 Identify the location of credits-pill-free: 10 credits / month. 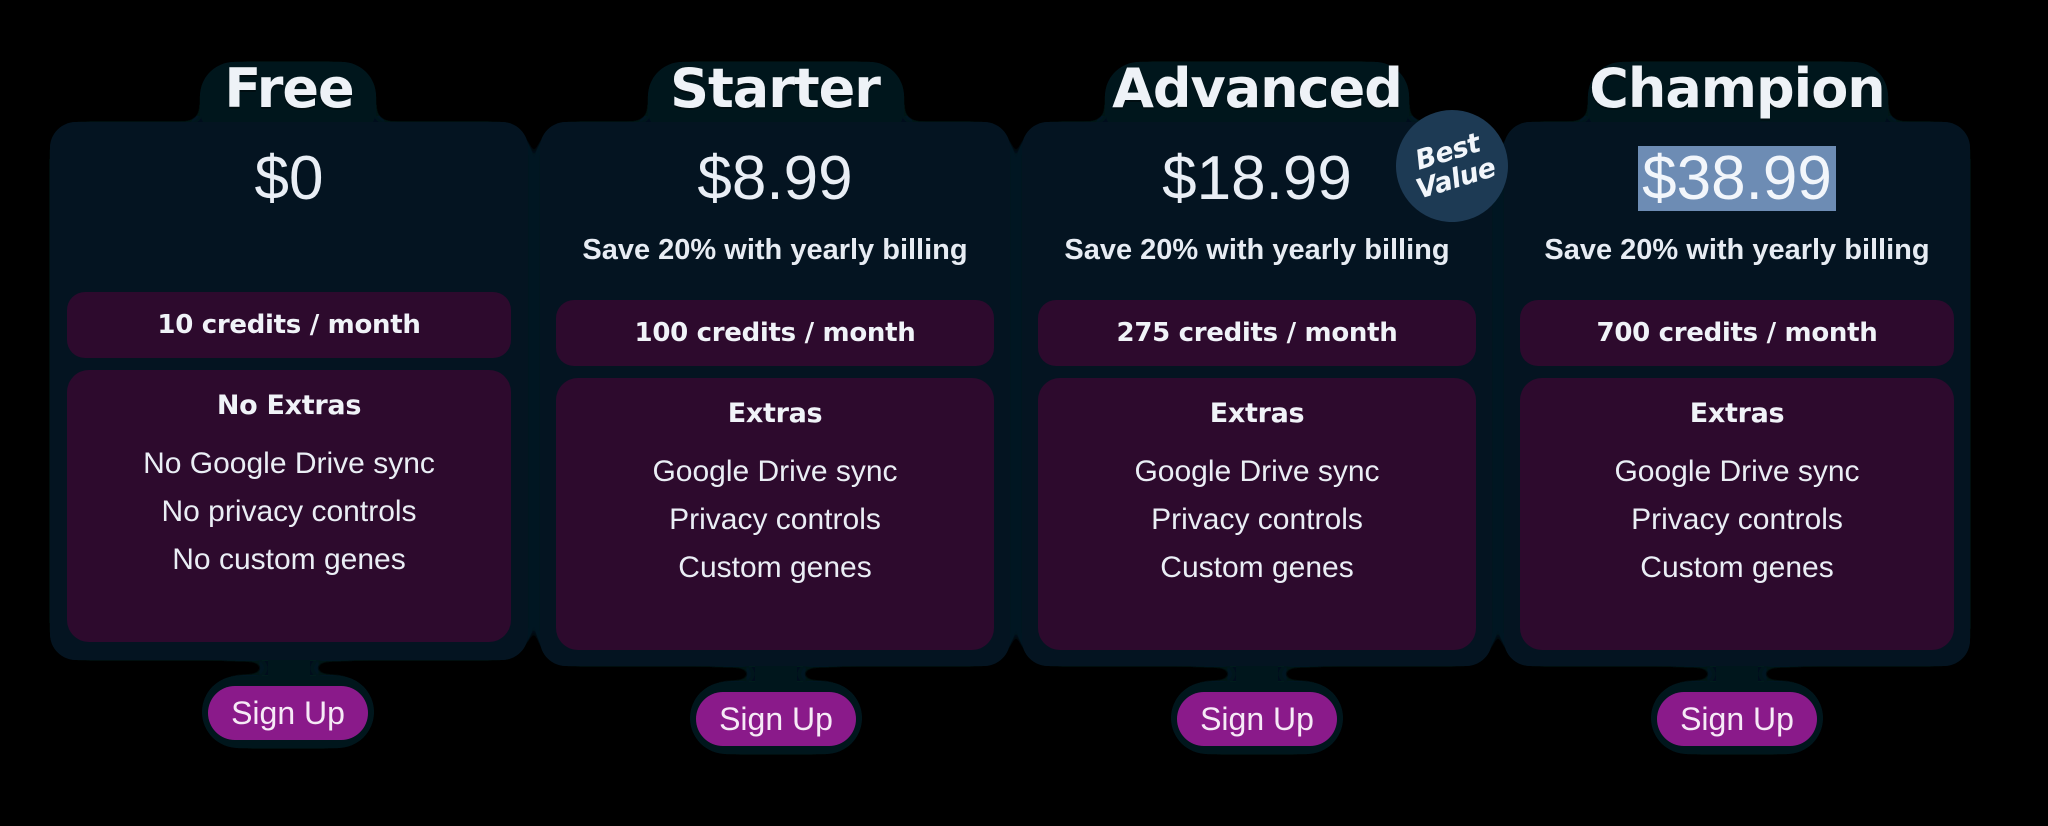
(289, 325).